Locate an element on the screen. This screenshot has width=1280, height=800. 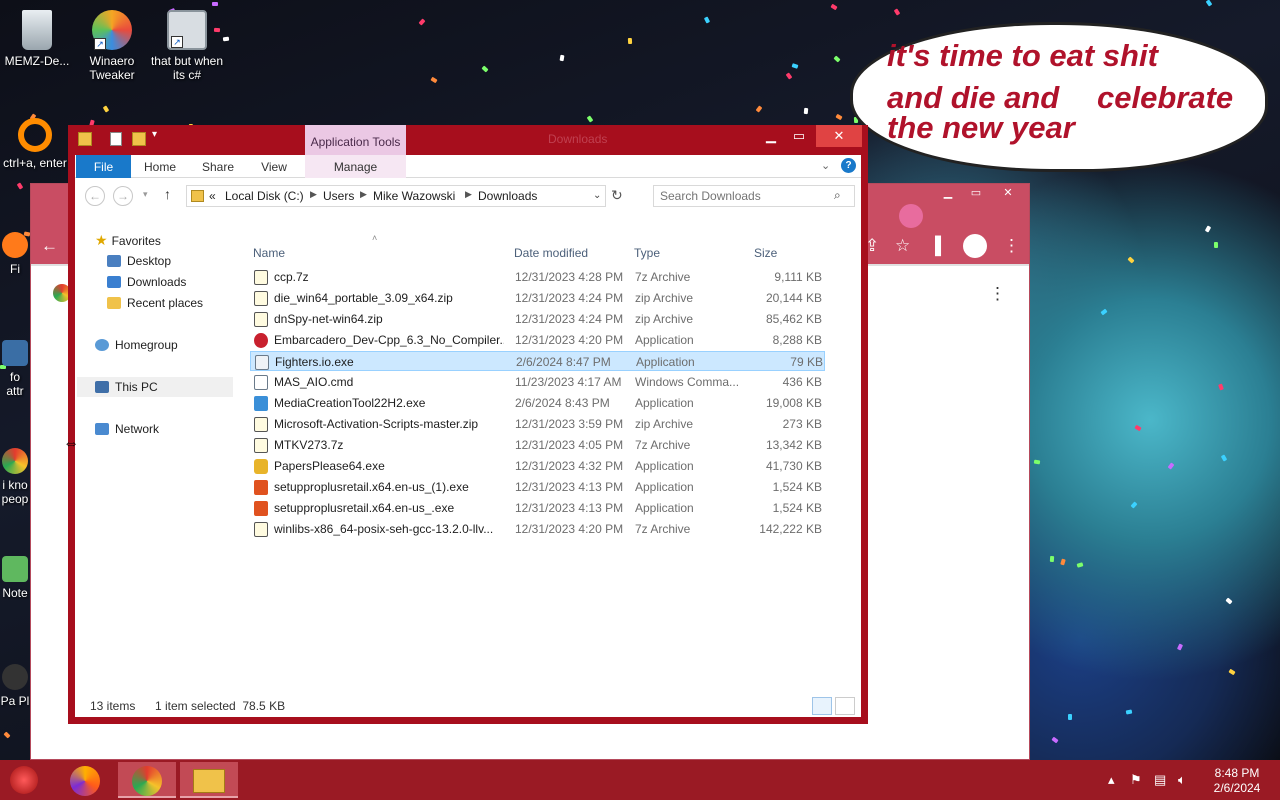
tab-file: File is located at coordinates (103, 166).